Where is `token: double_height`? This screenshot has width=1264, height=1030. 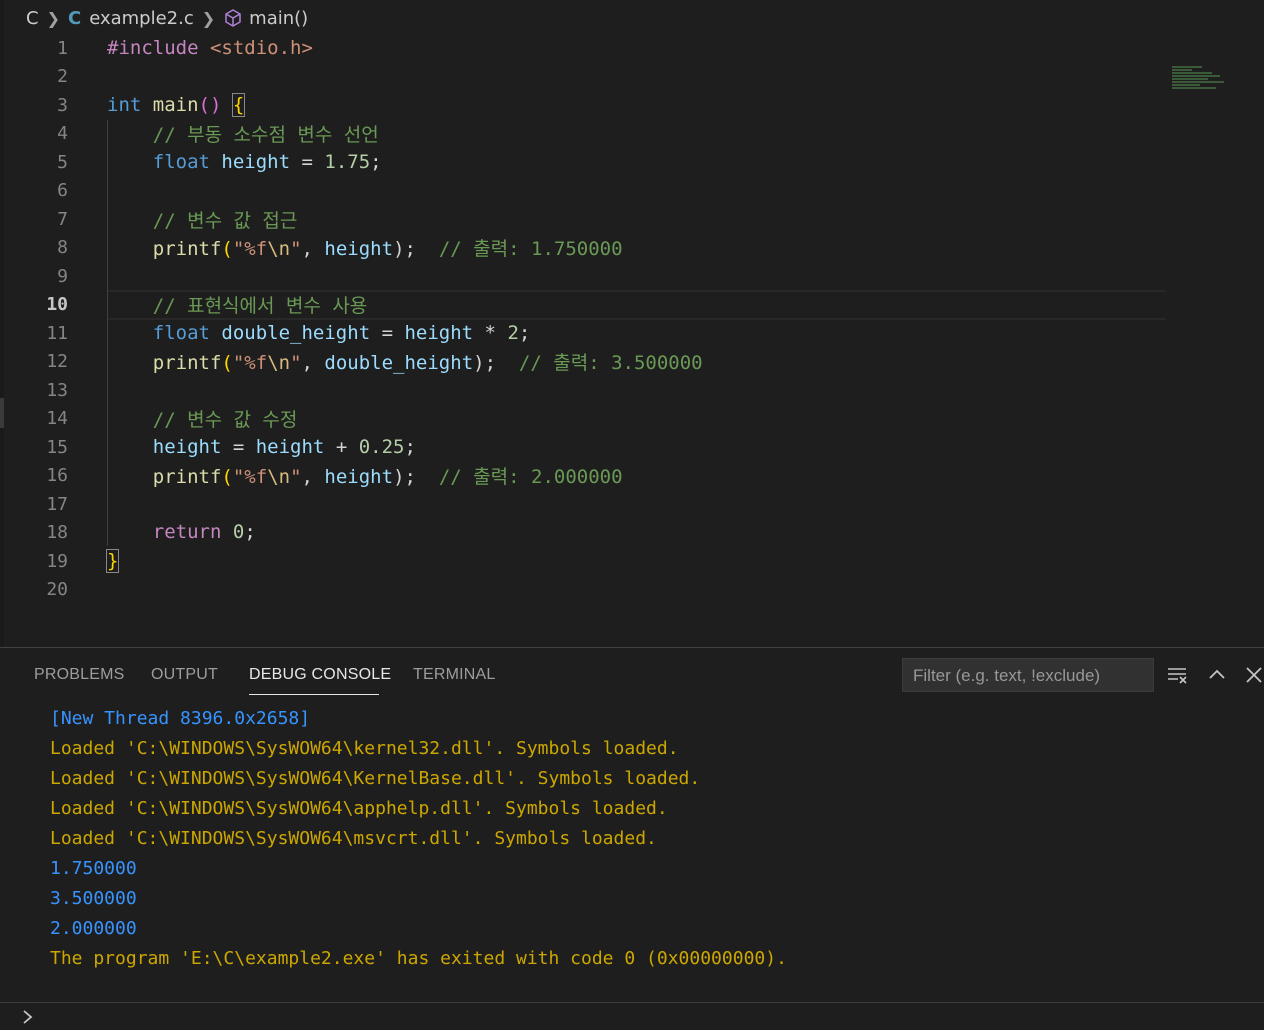
token: double_height is located at coordinates (399, 362).